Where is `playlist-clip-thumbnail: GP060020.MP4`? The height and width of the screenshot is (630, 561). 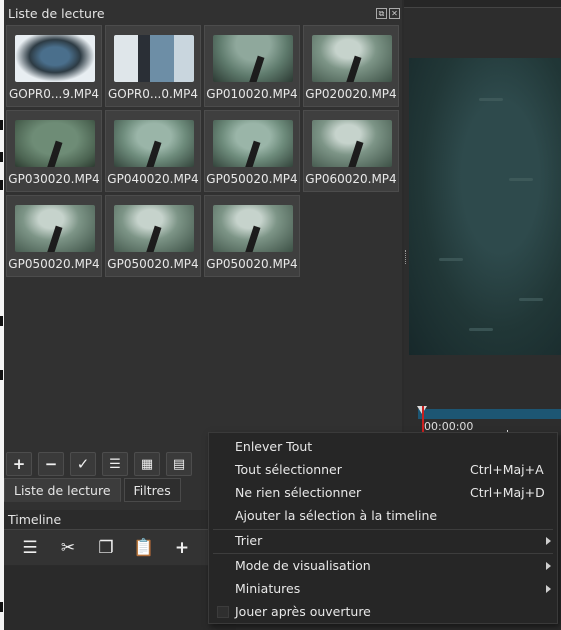
playlist-clip-thumbnail: GP060020.MP4 is located at coordinates (351, 151).